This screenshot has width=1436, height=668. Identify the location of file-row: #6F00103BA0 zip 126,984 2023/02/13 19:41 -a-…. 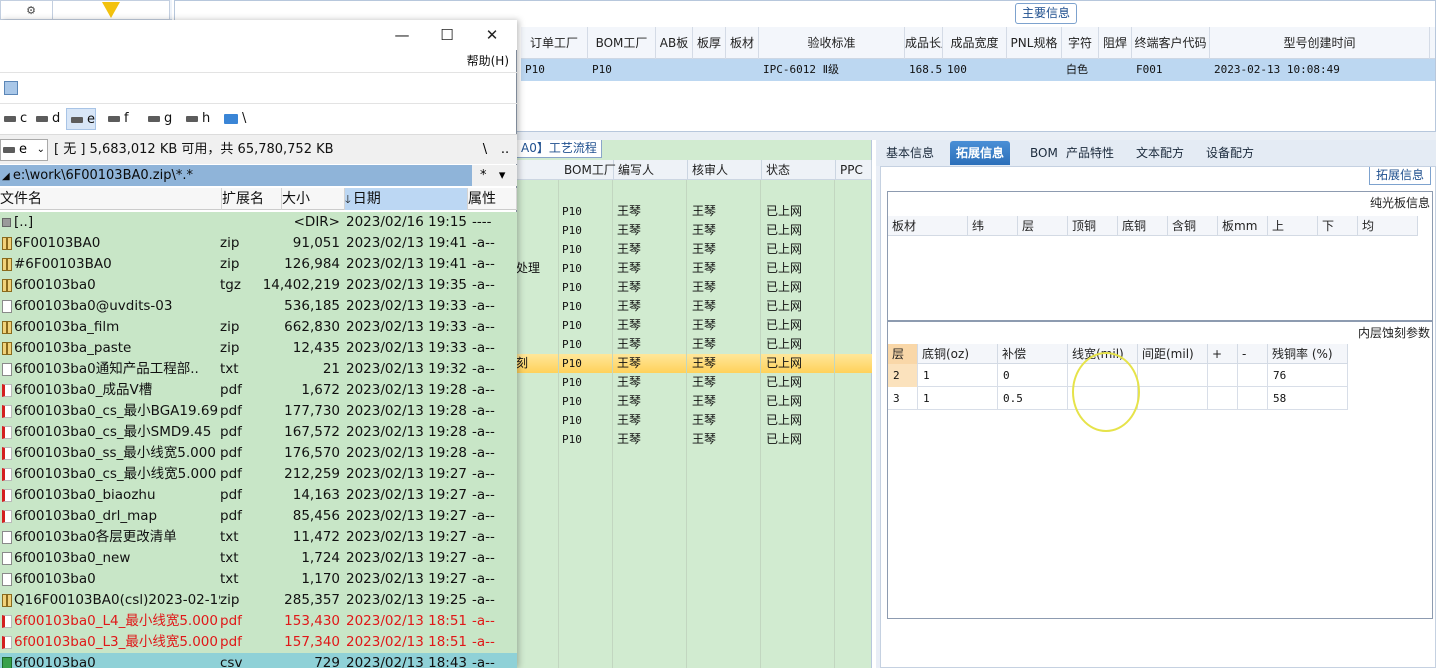
(258, 264).